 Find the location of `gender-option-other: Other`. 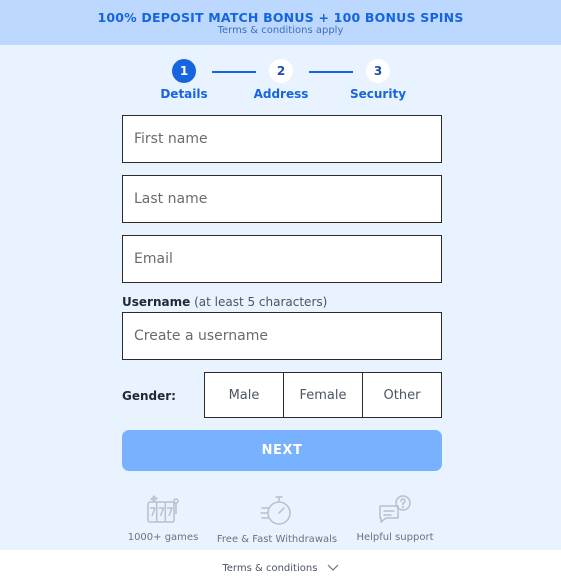

gender-option-other: Other is located at coordinates (401, 395).